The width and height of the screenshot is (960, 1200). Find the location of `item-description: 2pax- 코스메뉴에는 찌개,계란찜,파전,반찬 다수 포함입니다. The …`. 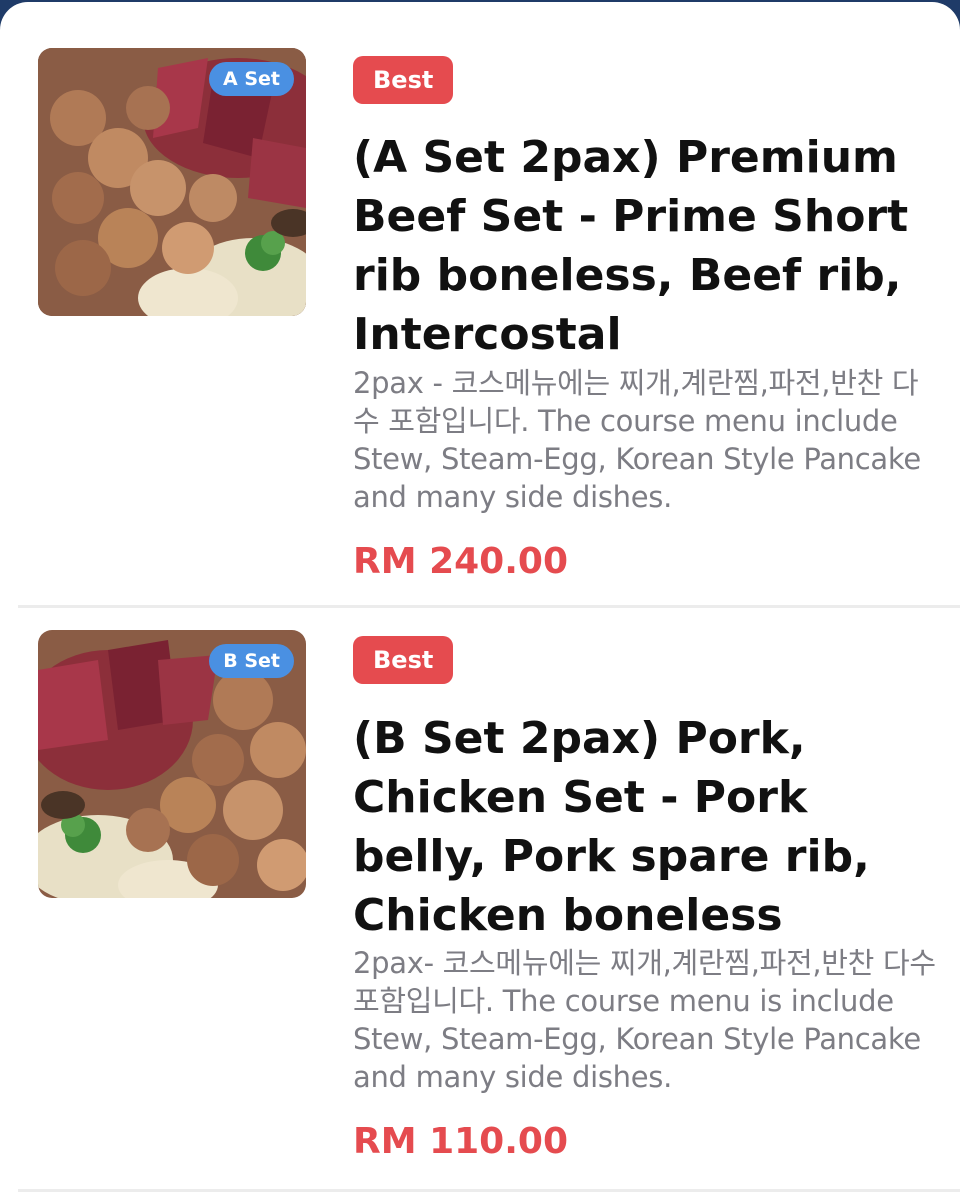

item-description: 2pax- 코스메뉴에는 찌개,계란찜,파전,반찬 다수 포함입니다. The … is located at coordinates (644, 1020).